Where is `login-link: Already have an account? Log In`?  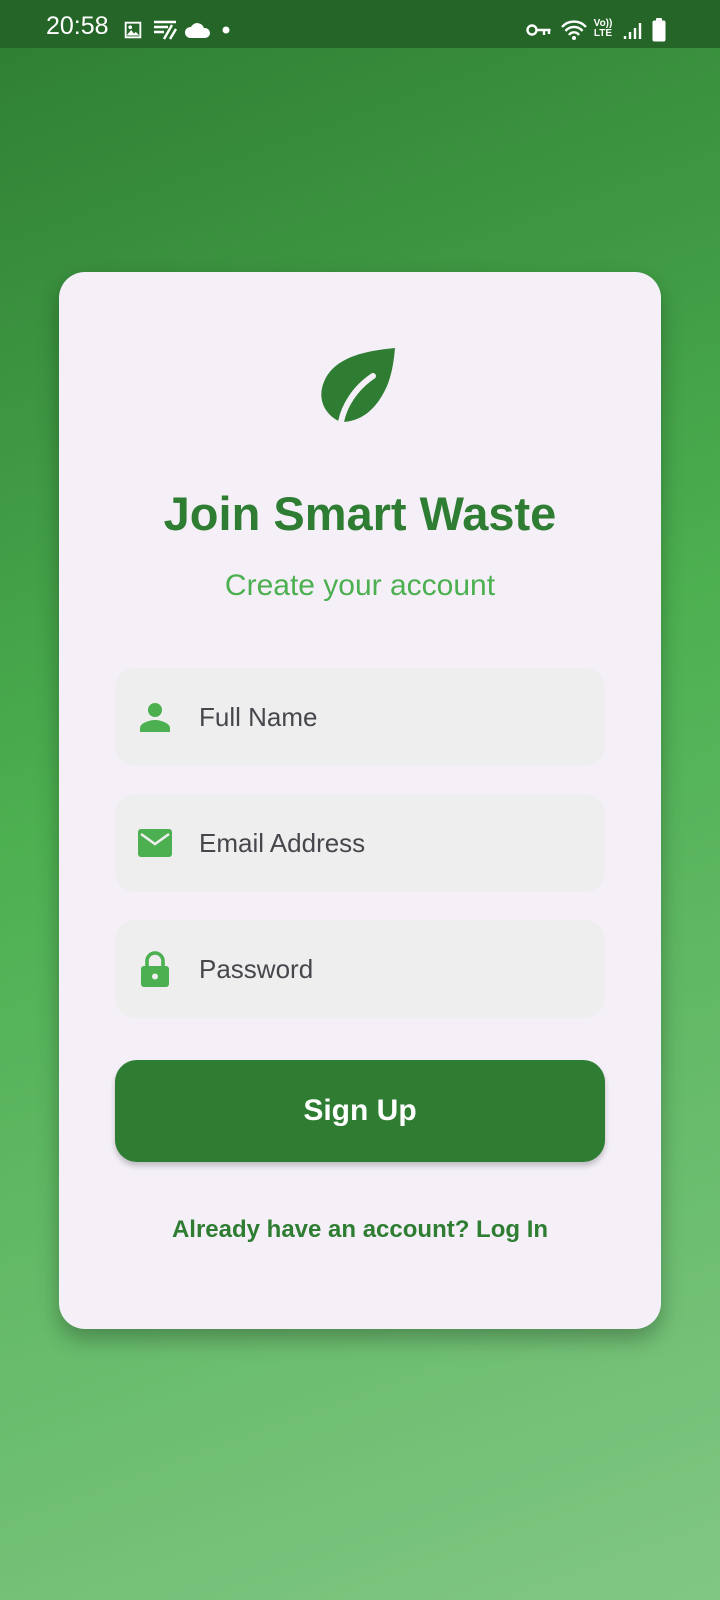 login-link: Already have an account? Log In is located at coordinates (360, 1230).